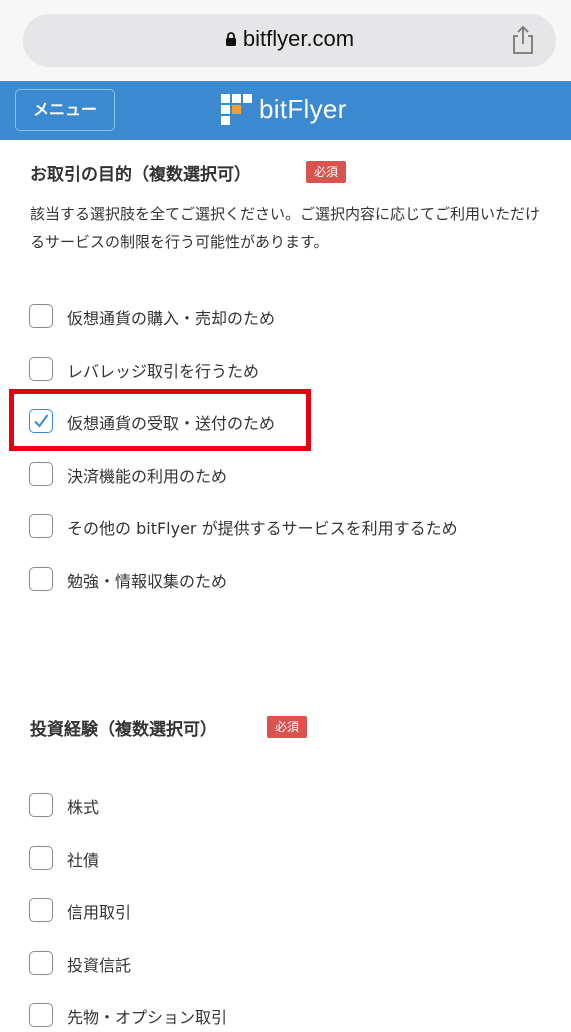  What do you see at coordinates (303, 109) in the screenshot?
I see `brand-name: bitFlyer` at bounding box center [303, 109].